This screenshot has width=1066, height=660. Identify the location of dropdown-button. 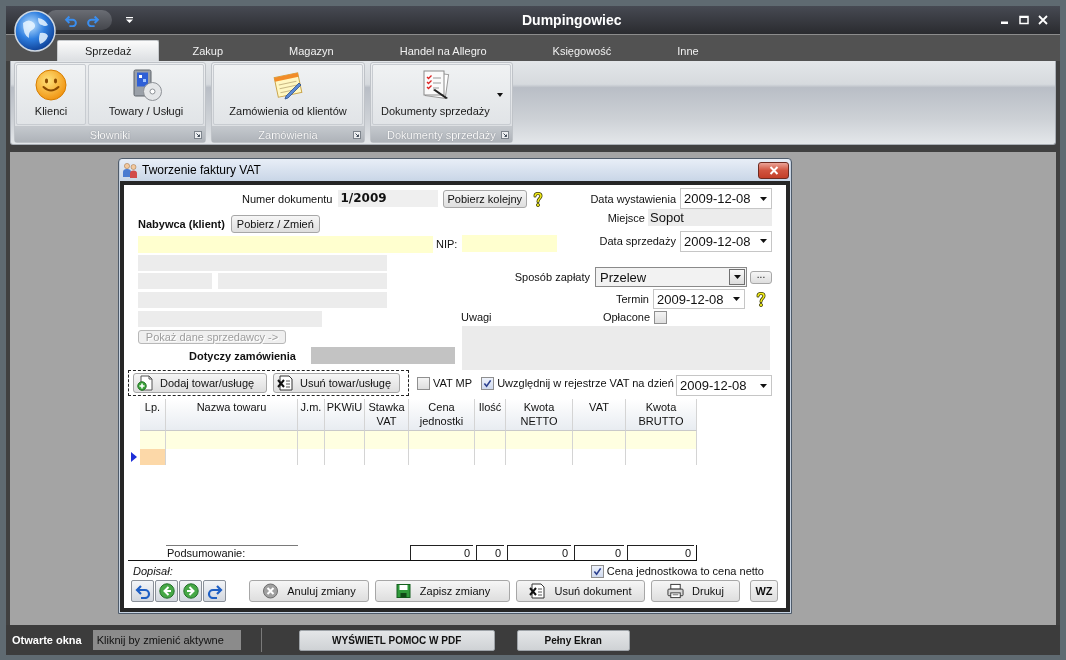
(737, 277).